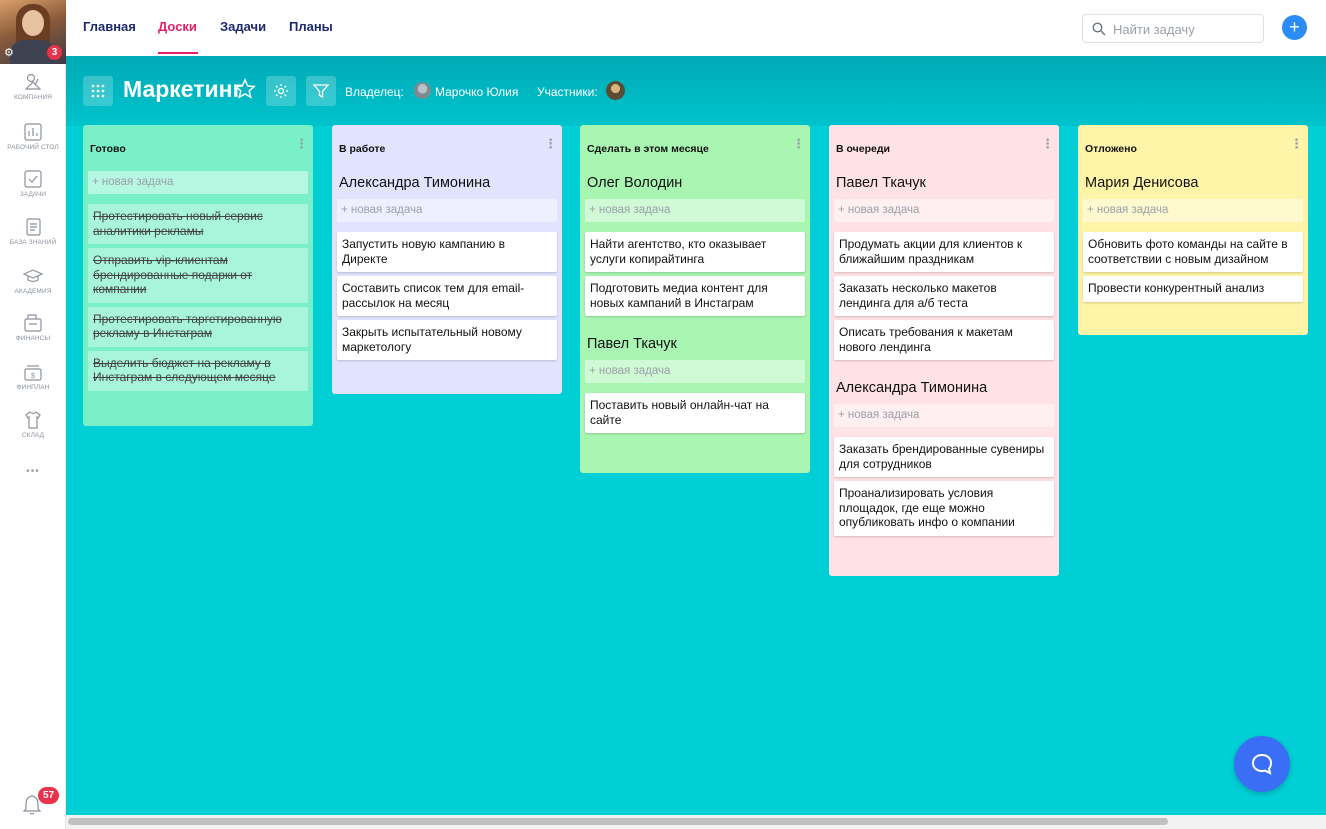 This screenshot has height=829, width=1326. I want to click on column-title: Отложено ⋮, so click(1193, 148).